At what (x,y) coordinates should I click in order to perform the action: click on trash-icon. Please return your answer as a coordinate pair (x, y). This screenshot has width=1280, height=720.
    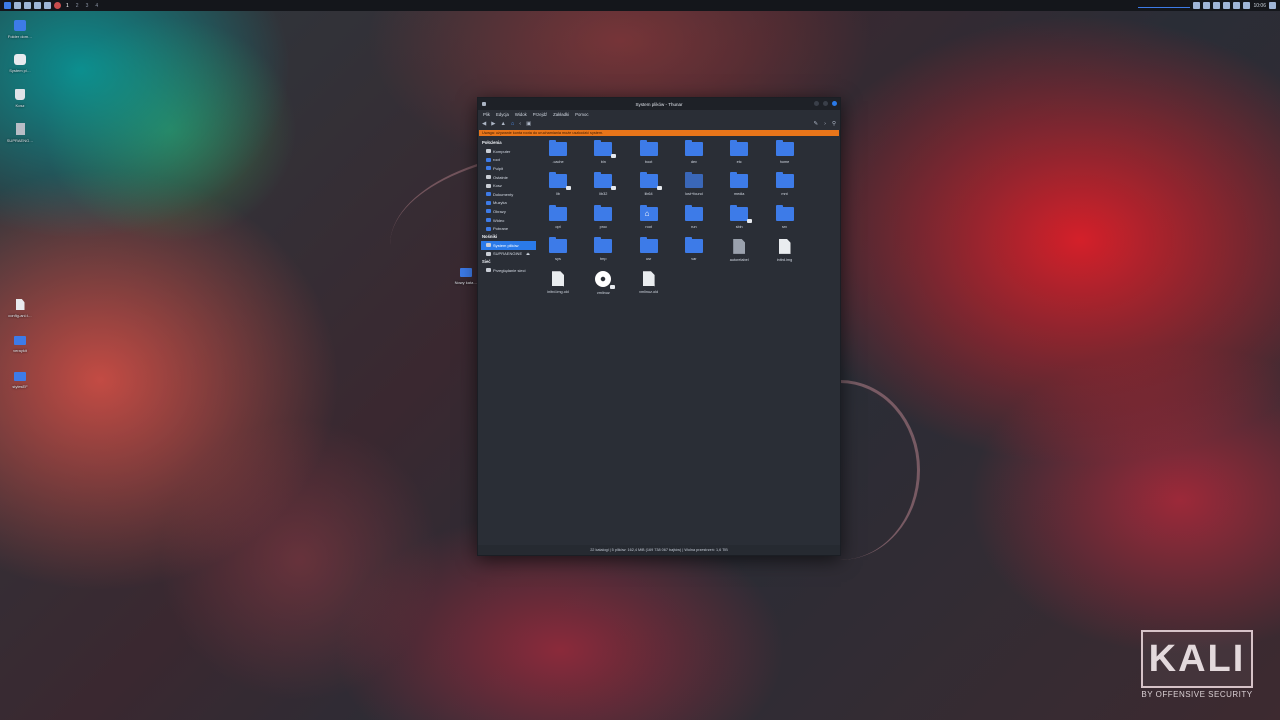
    Looking at the image, I should click on (488, 185).